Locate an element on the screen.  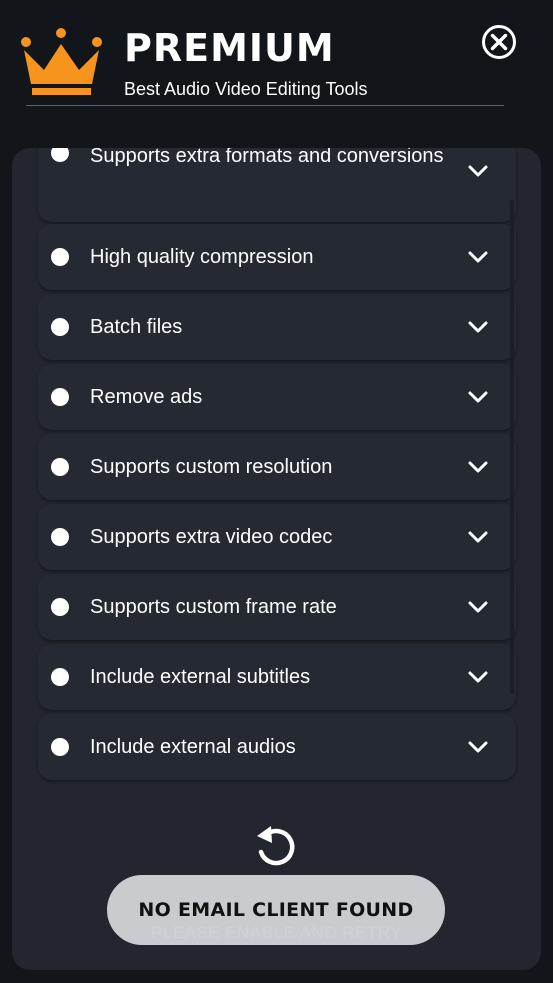
header: PREMIUM Best Audio Video Editing Tools is located at coordinates (276, 60).